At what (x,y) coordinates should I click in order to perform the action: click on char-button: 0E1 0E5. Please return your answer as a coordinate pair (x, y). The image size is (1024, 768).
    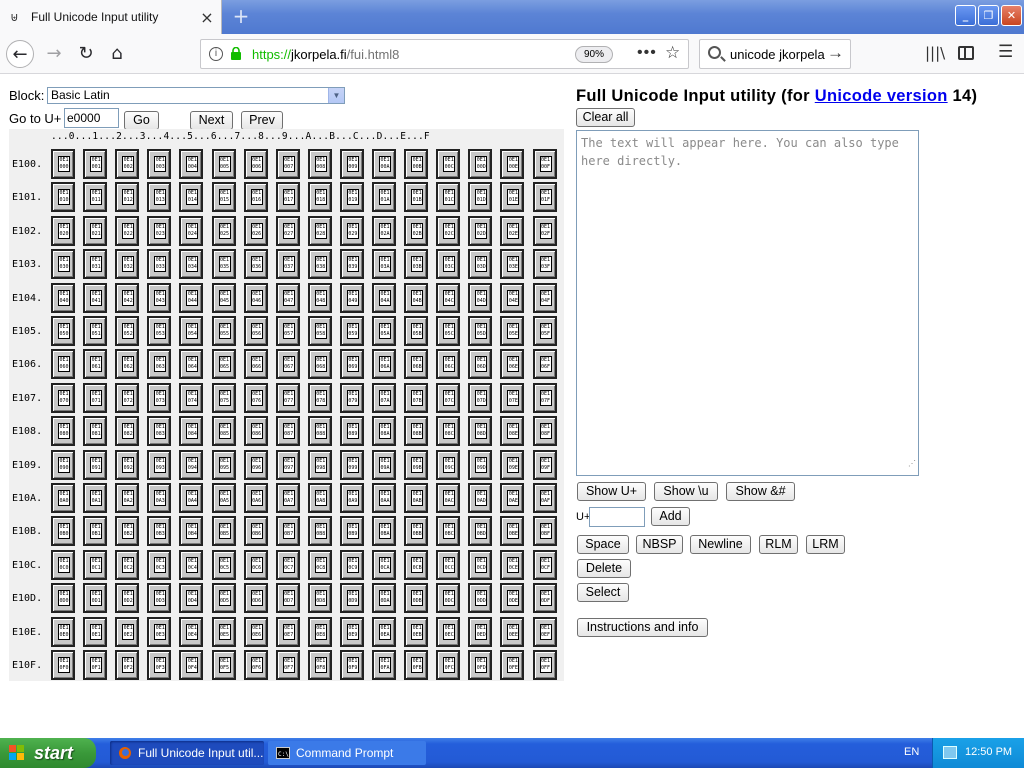
    Looking at the image, I should click on (223, 631).